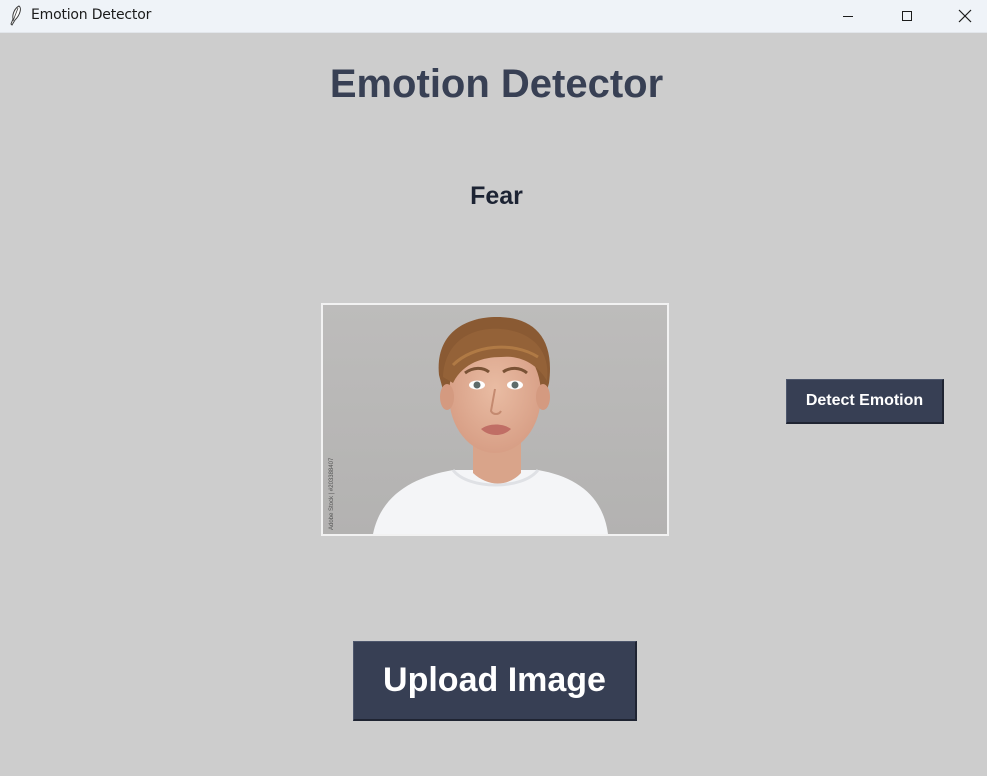  I want to click on close-button, so click(964, 16).